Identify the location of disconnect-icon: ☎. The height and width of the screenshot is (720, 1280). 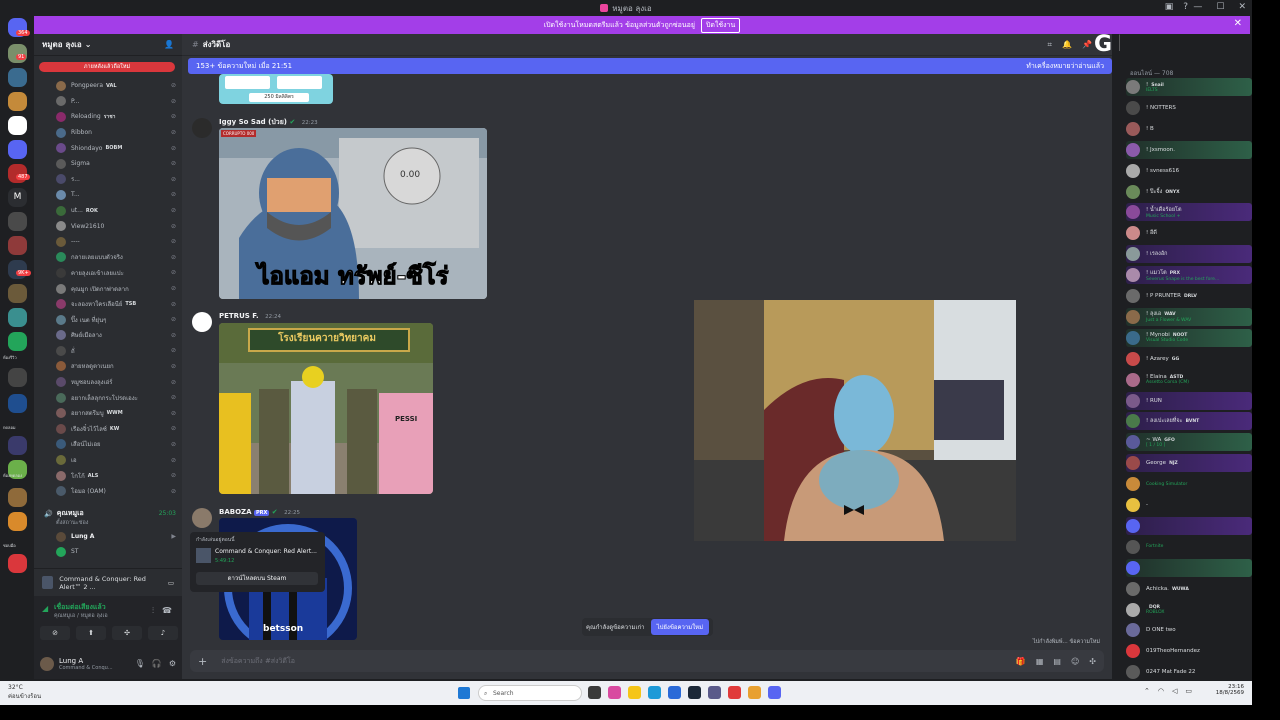
(167, 610).